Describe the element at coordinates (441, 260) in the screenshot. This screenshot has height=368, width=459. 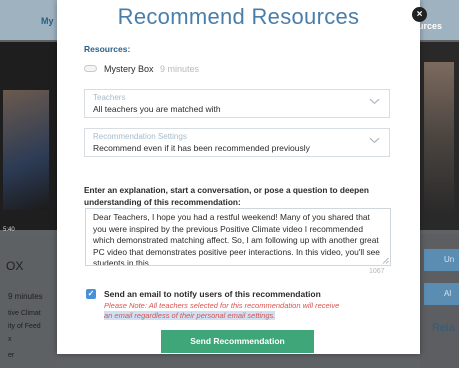
I see `background-button: Un` at that location.